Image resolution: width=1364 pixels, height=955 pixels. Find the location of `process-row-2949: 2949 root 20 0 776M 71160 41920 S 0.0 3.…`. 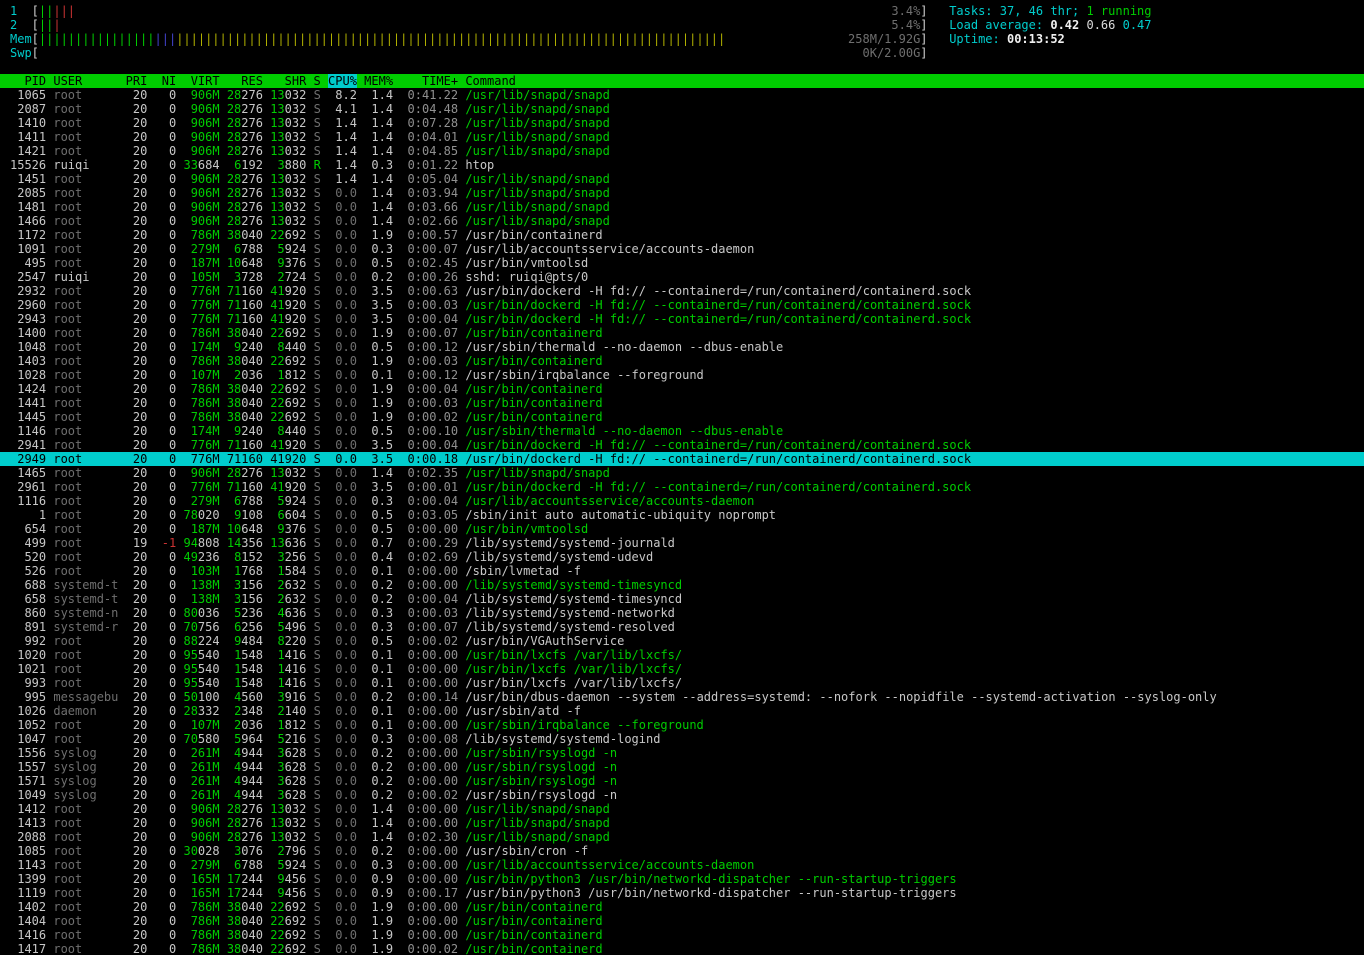

process-row-2949: 2949 root 20 0 776M 71160 41920 S 0.0 3.… is located at coordinates (682, 459).